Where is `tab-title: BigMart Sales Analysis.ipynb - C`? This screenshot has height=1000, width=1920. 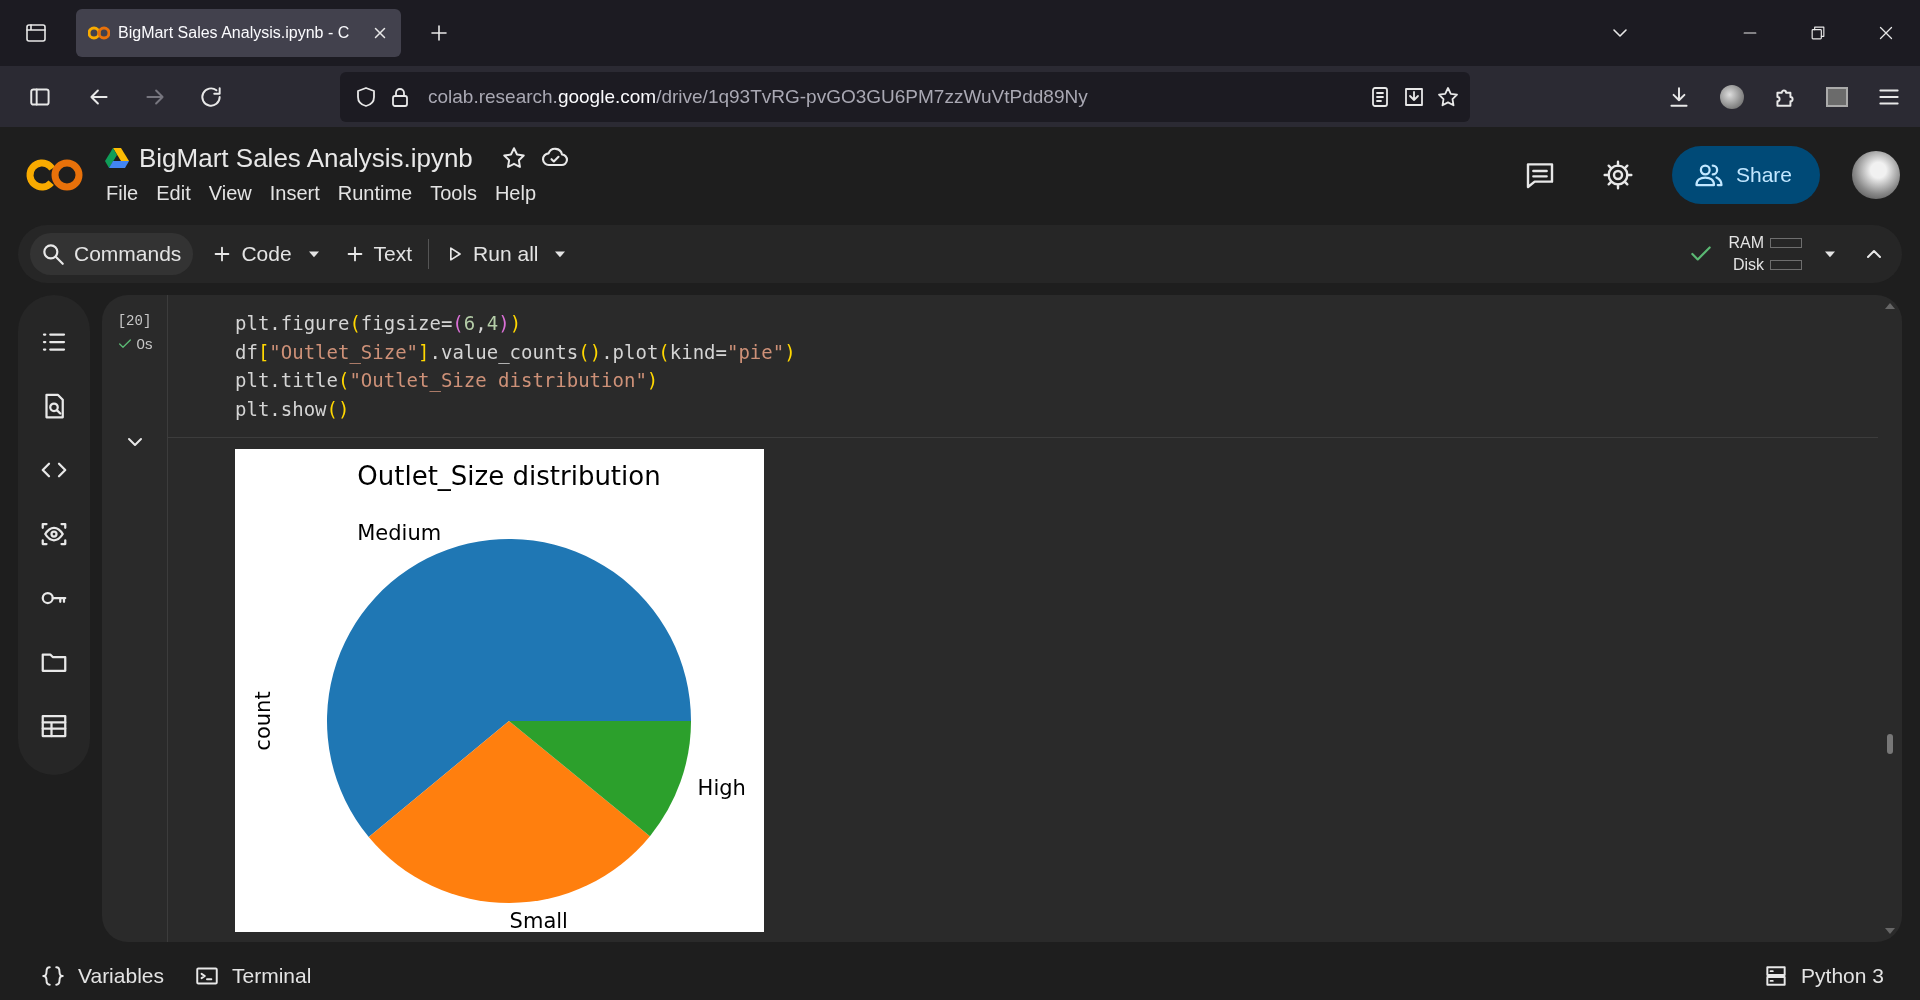
tab-title: BigMart Sales Analysis.ipynb - C is located at coordinates (234, 33).